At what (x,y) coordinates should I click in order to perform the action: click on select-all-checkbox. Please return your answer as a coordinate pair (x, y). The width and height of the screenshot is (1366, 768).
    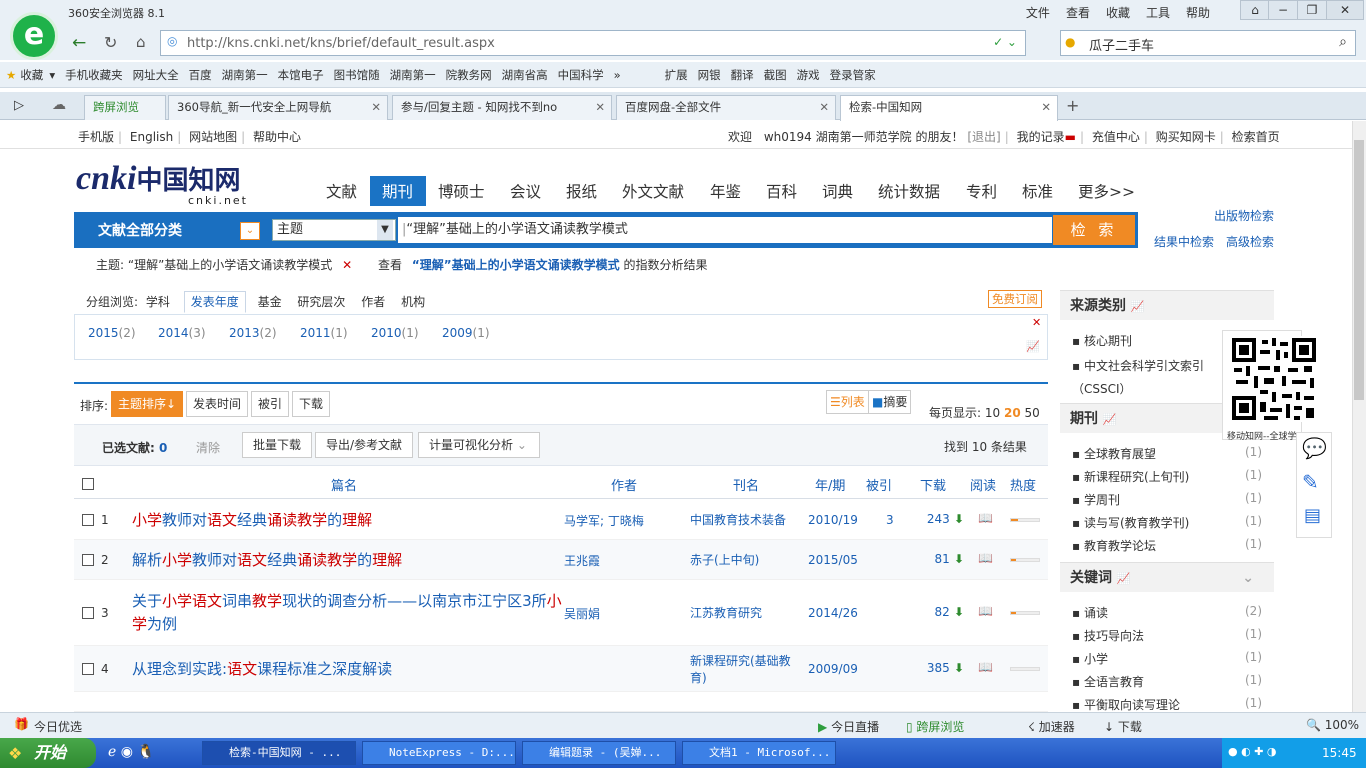
    Looking at the image, I should click on (88, 484).